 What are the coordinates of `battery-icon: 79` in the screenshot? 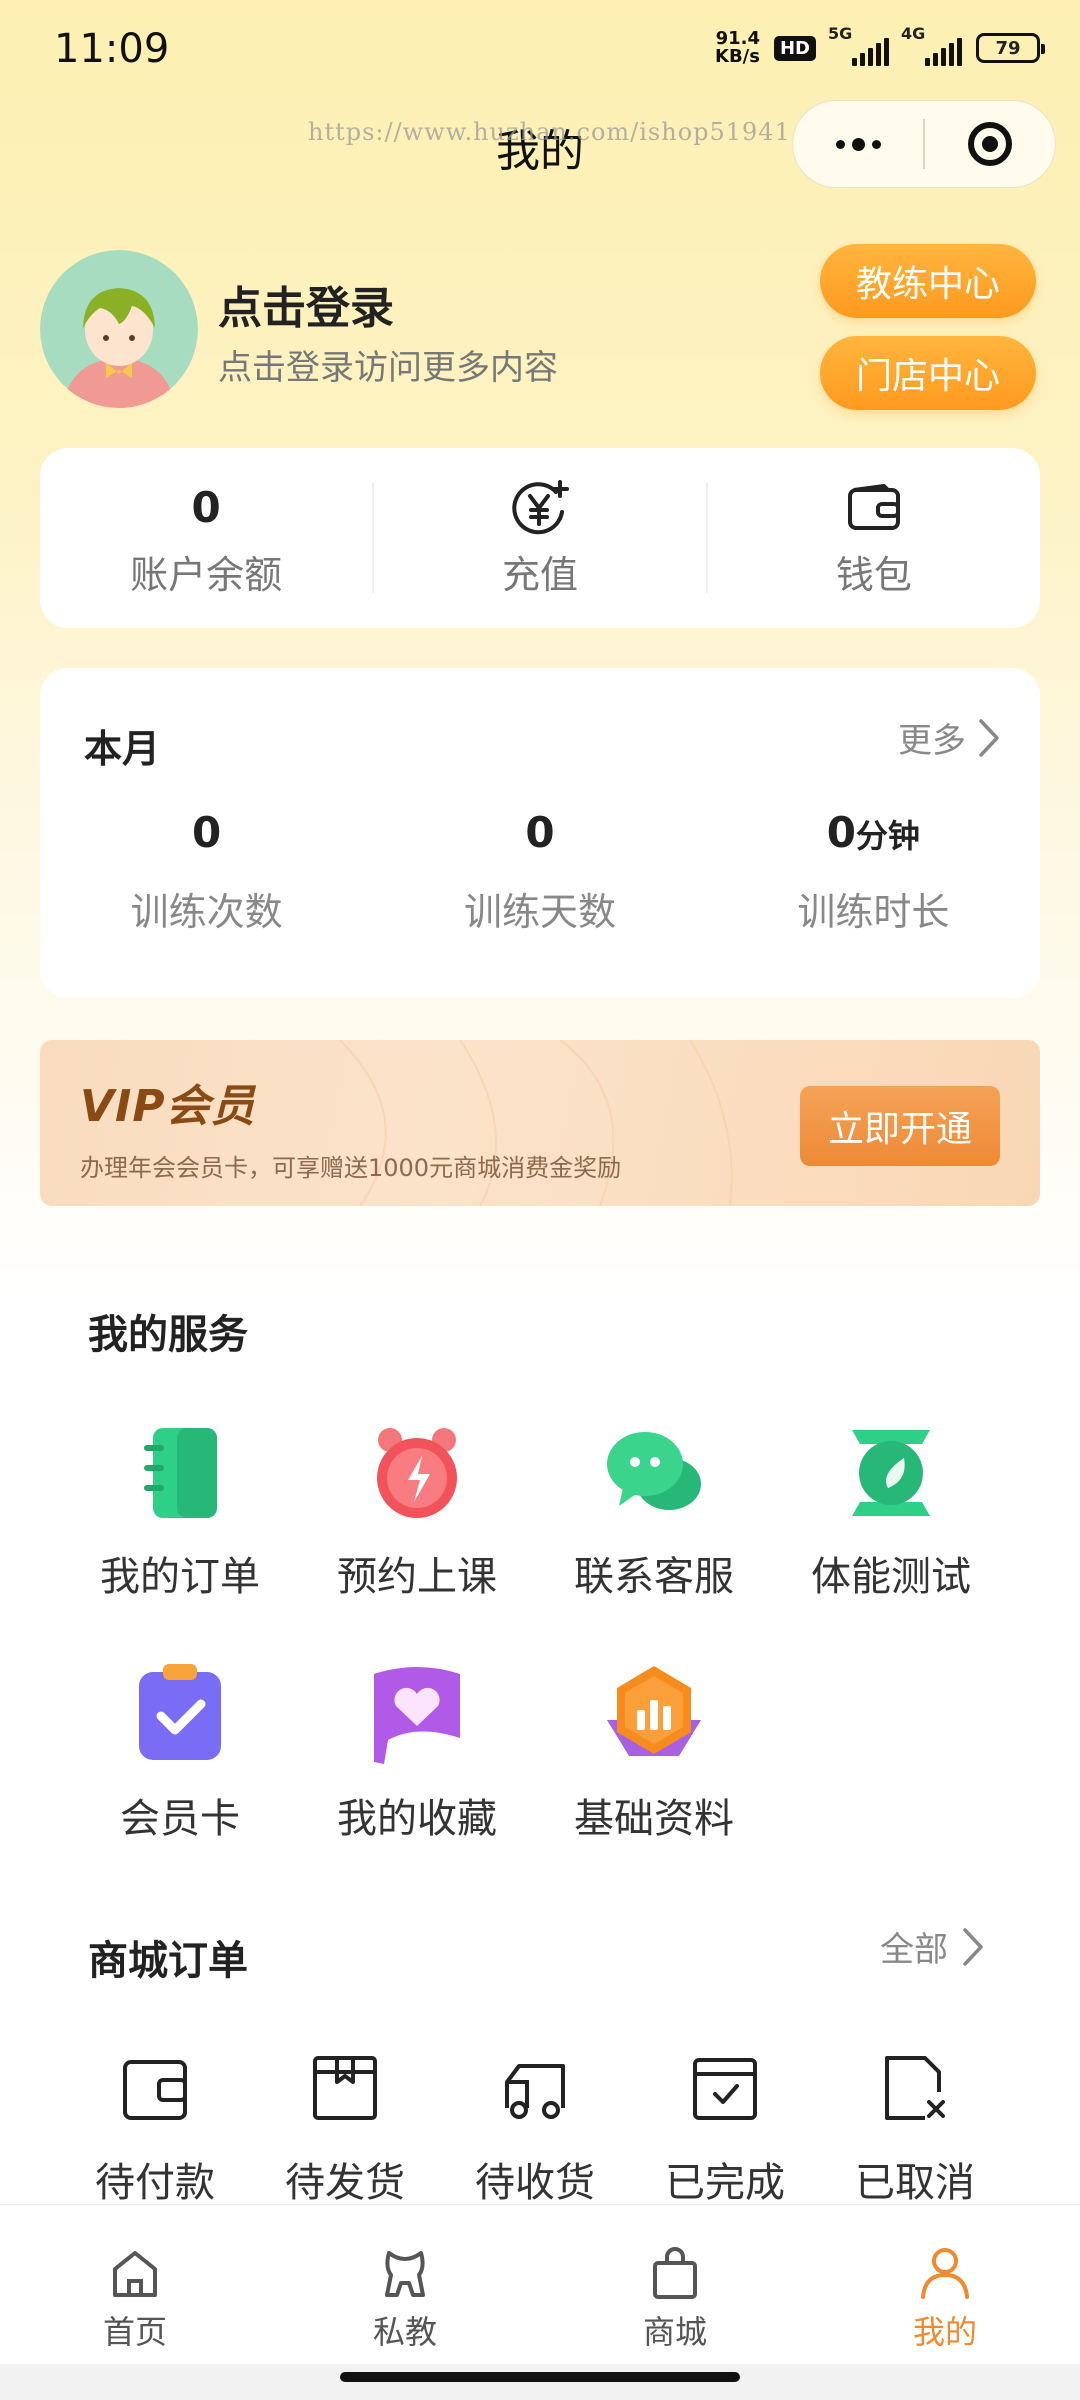 It's located at (1010, 48).